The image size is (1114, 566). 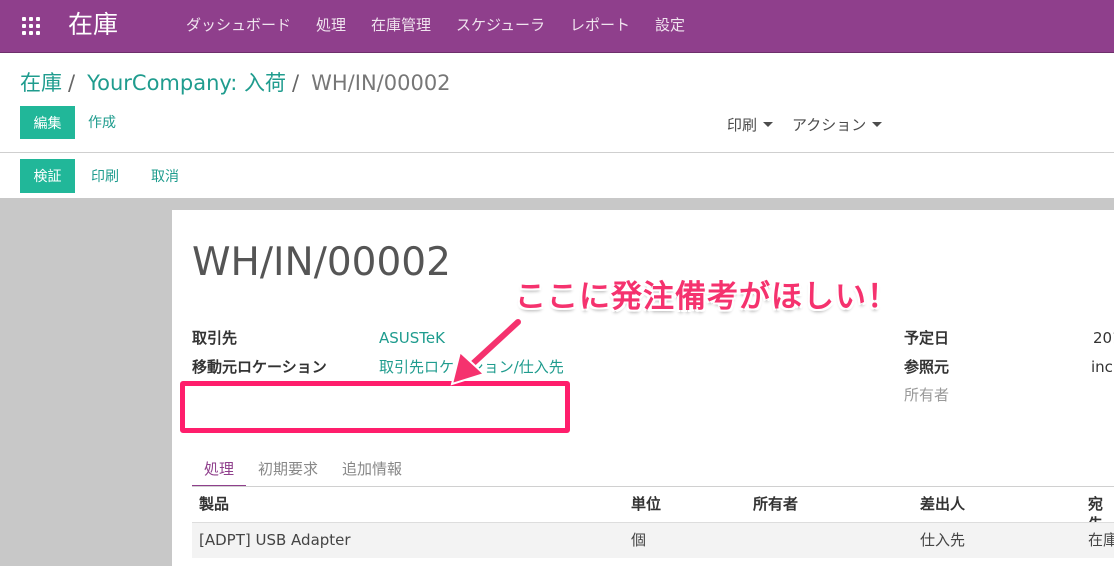 I want to click on menu-reports: レポート, so click(x=600, y=25).